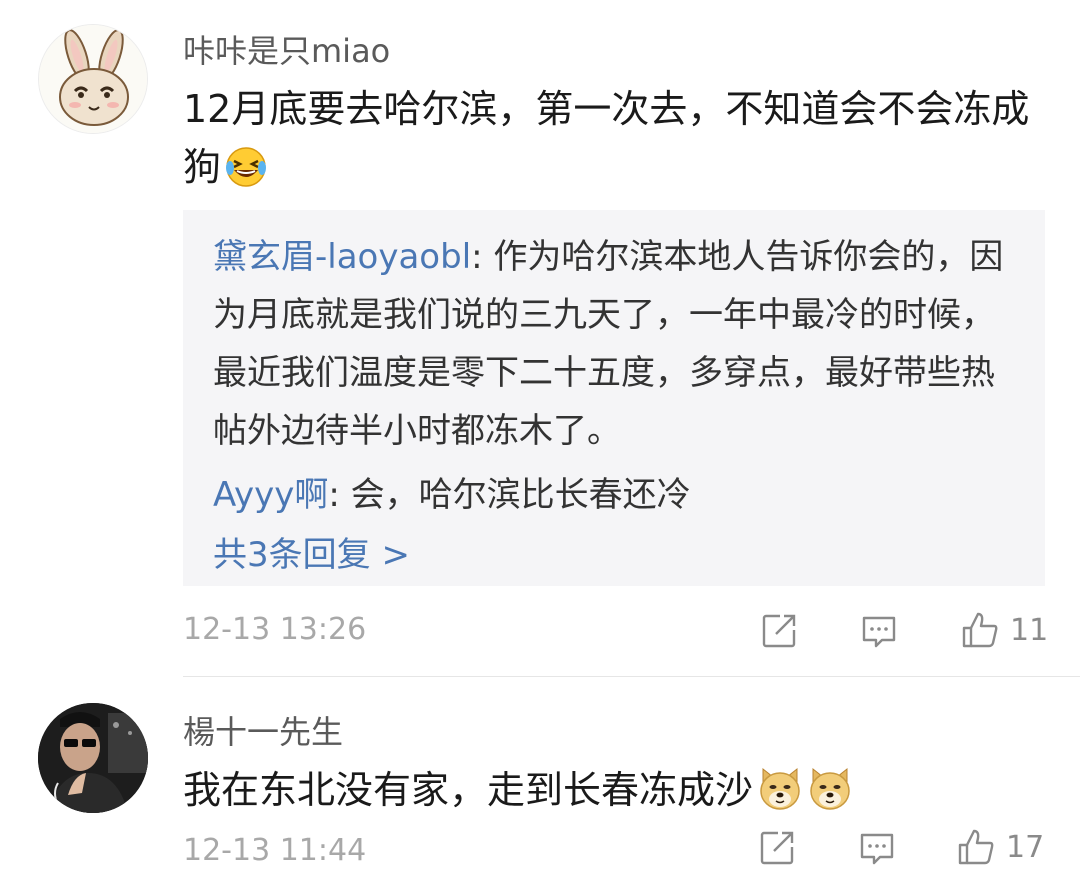 This screenshot has width=1080, height=894. I want to click on comment-text: 我在东北没有家，走到长春冻成沙, so click(608, 794).